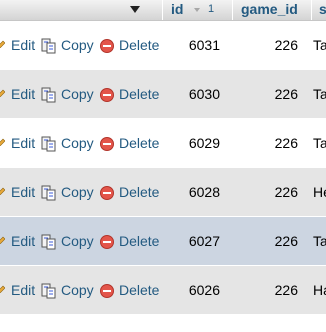  What do you see at coordinates (211, 9) in the screenshot?
I see `sort-order-number: 1` at bounding box center [211, 9].